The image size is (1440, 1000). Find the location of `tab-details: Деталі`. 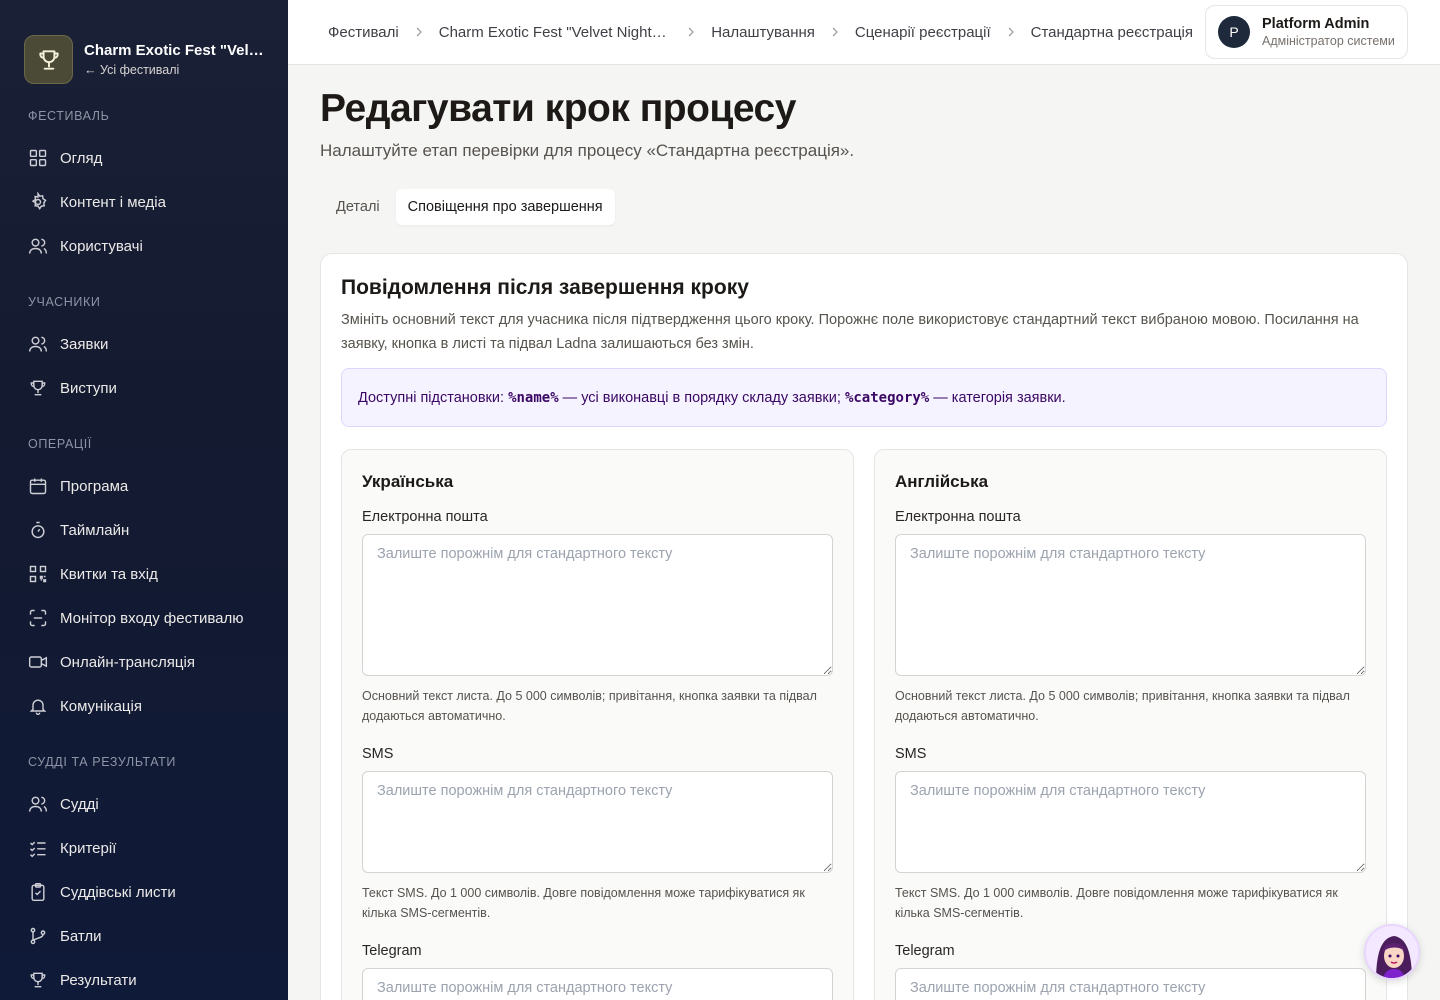

tab-details: Деталі is located at coordinates (358, 207).